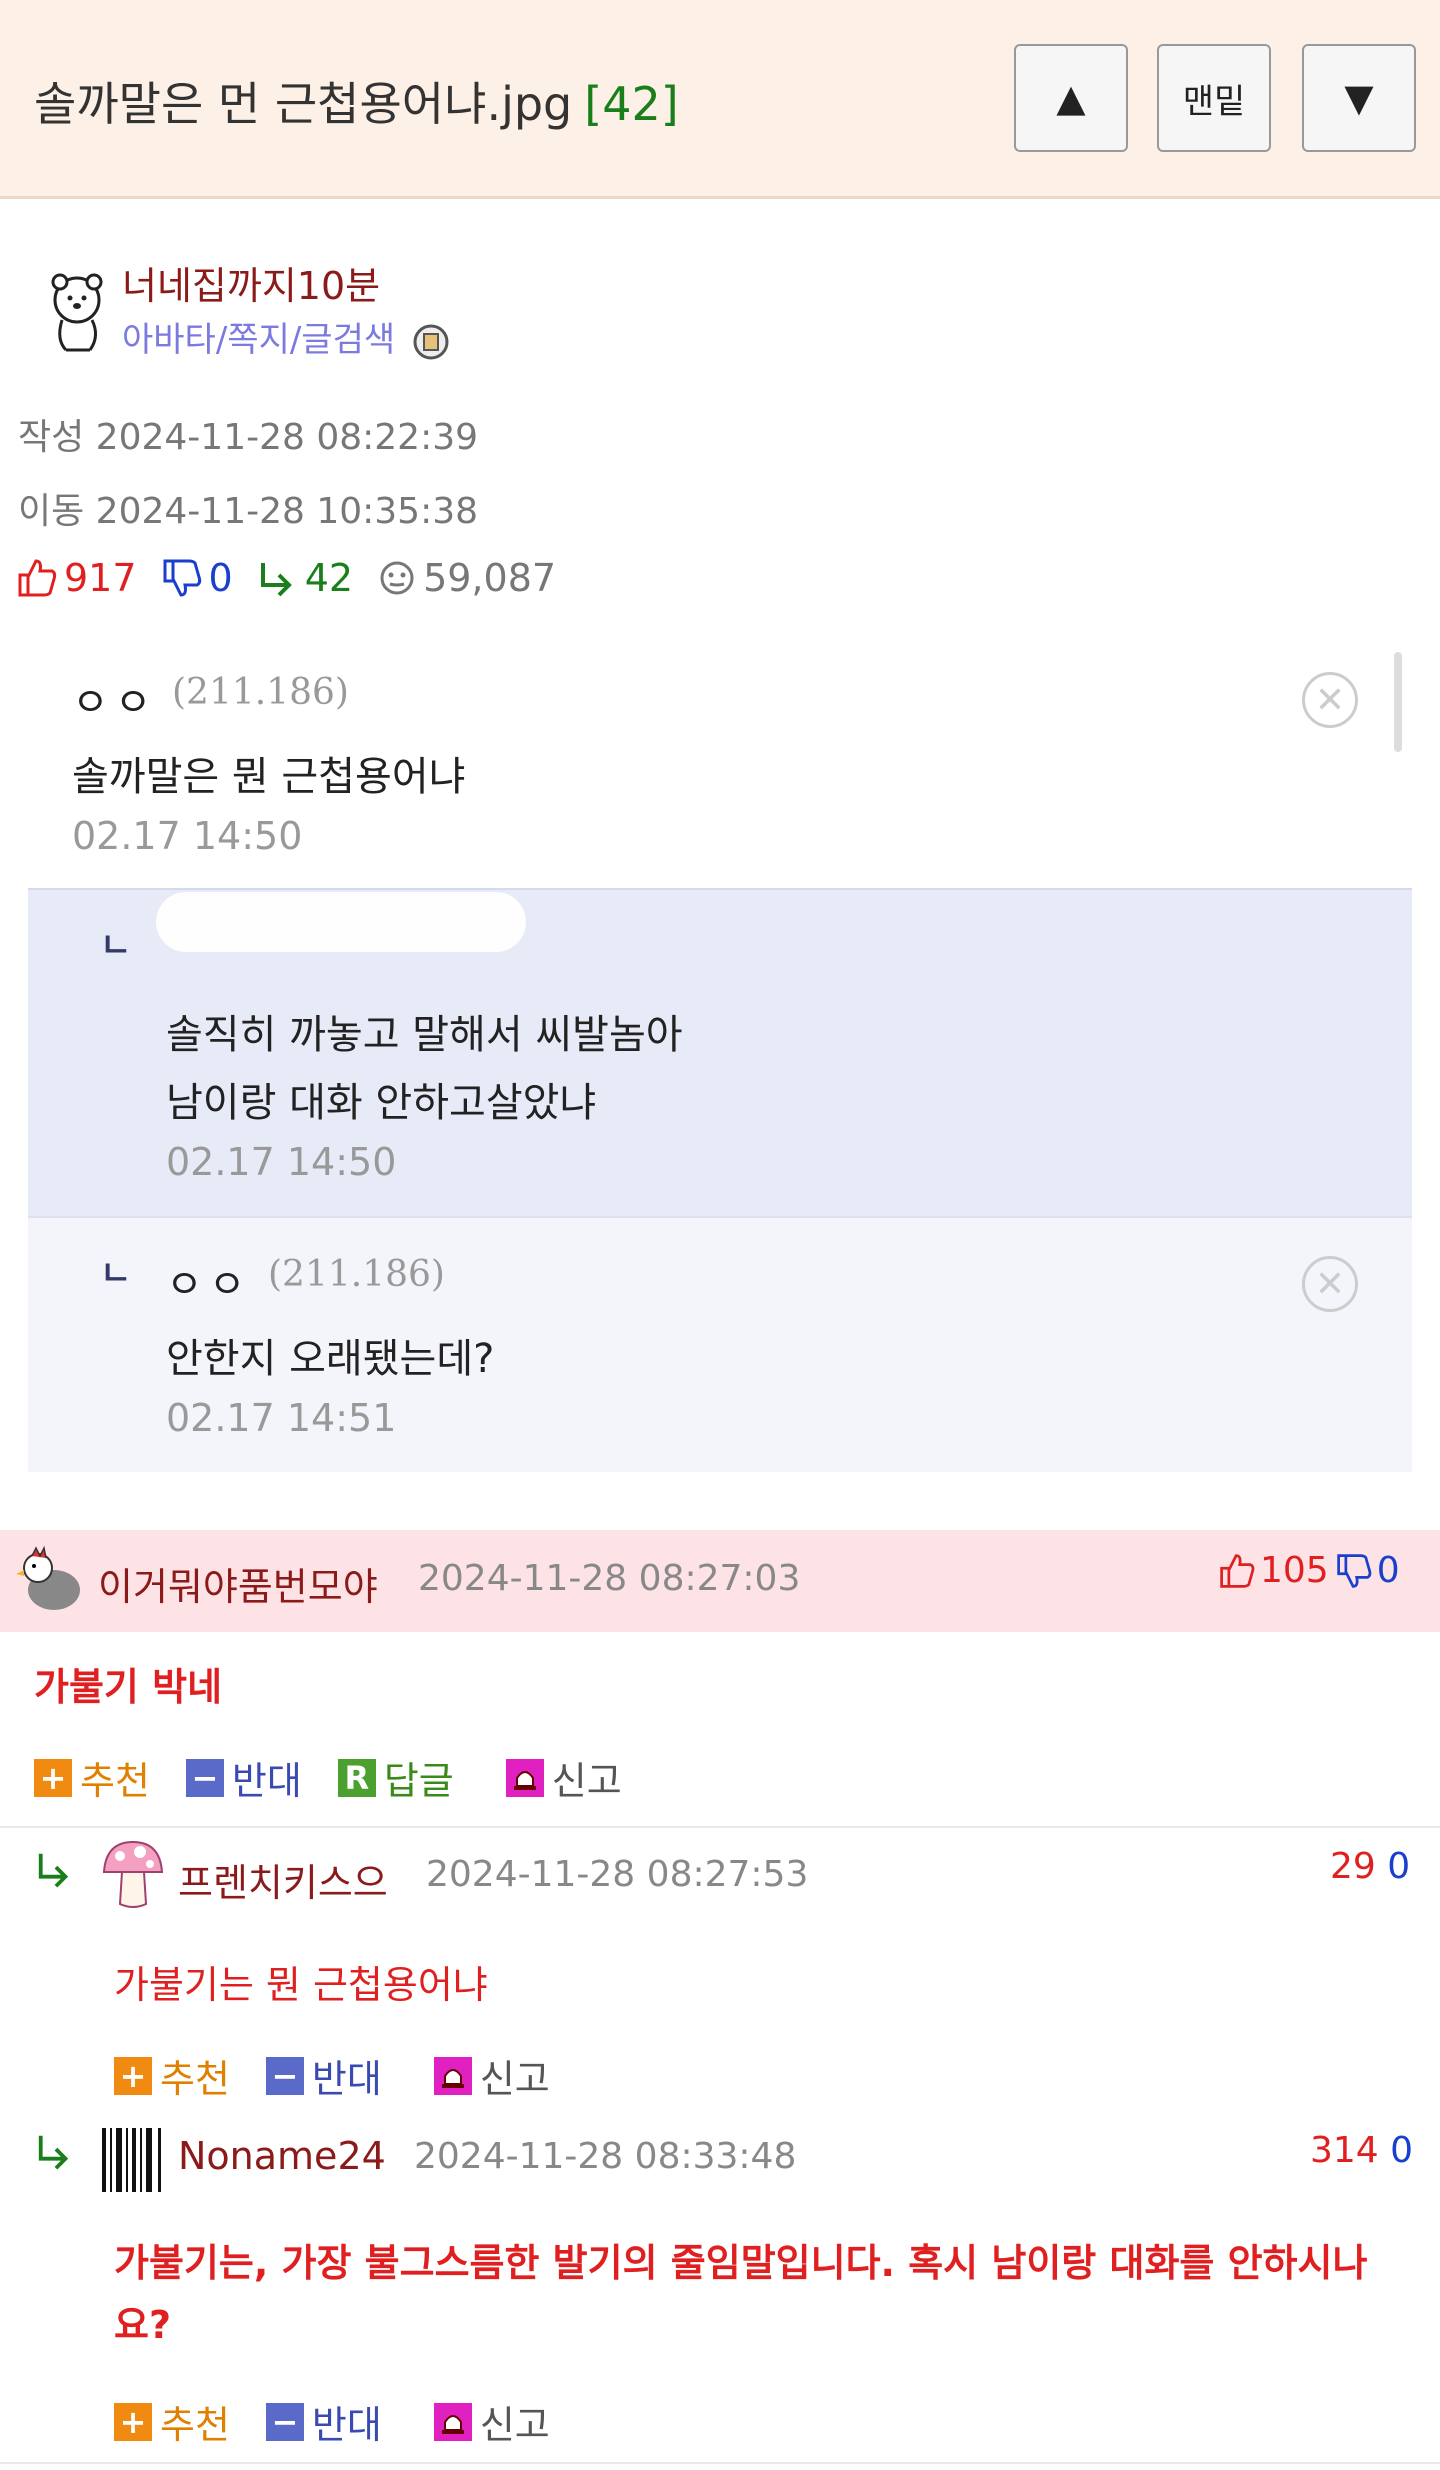 Image resolution: width=1440 pixels, height=2470 pixels. Describe the element at coordinates (238, 1583) in the screenshot. I see `comment-nick: 이거뭐야품번모야` at that location.